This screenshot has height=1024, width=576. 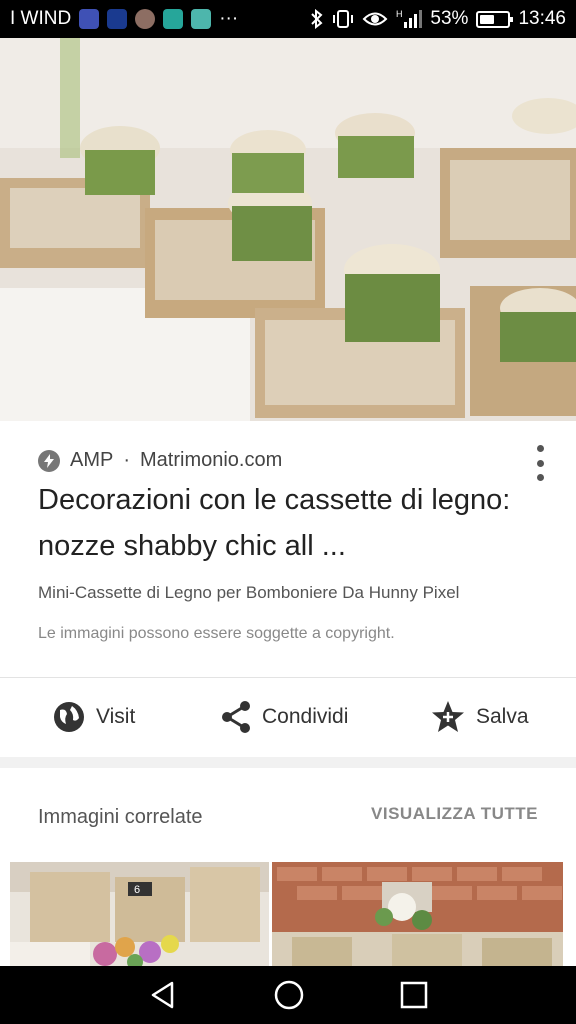 I want to click on status-bar: I WIND ··· H 53% 13:46, so click(x=288, y=19).